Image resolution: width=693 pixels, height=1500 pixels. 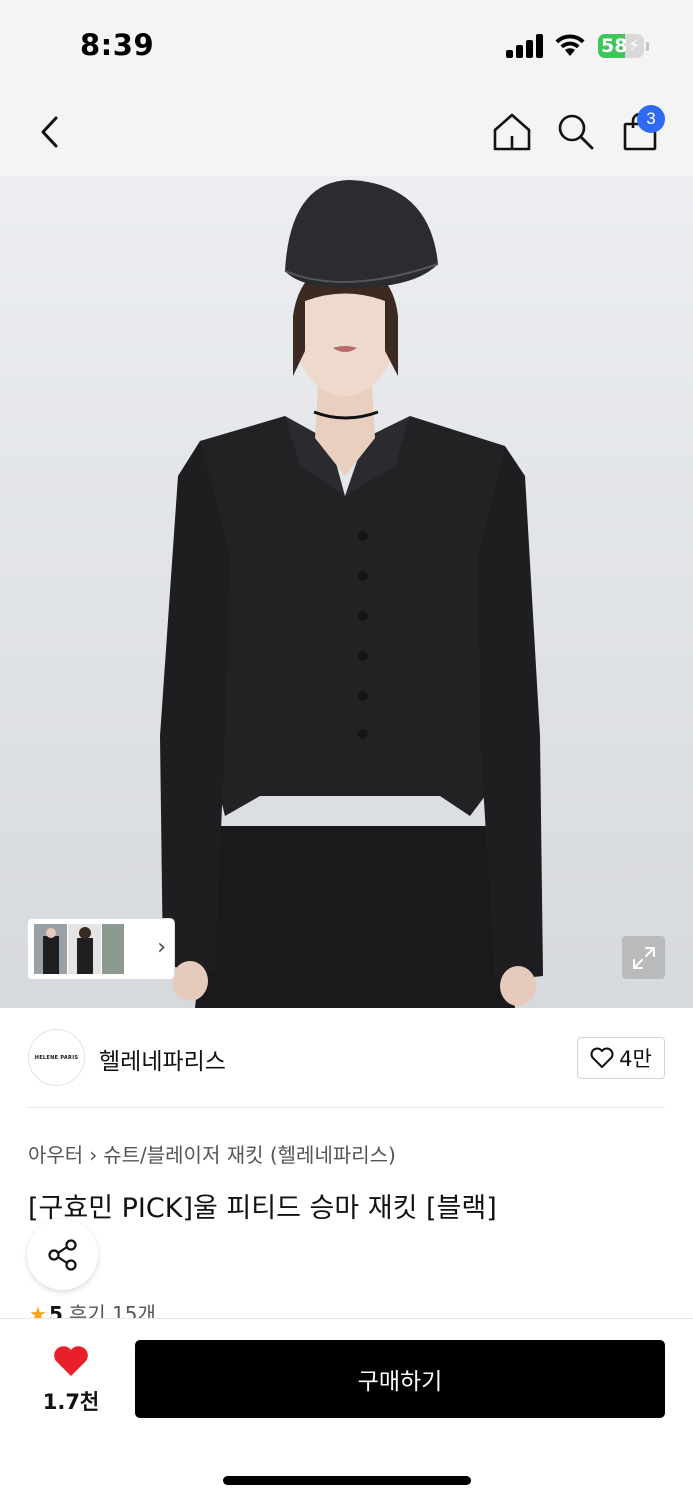 What do you see at coordinates (112, 1310) in the screenshot?
I see `review-count: 후기 15개` at bounding box center [112, 1310].